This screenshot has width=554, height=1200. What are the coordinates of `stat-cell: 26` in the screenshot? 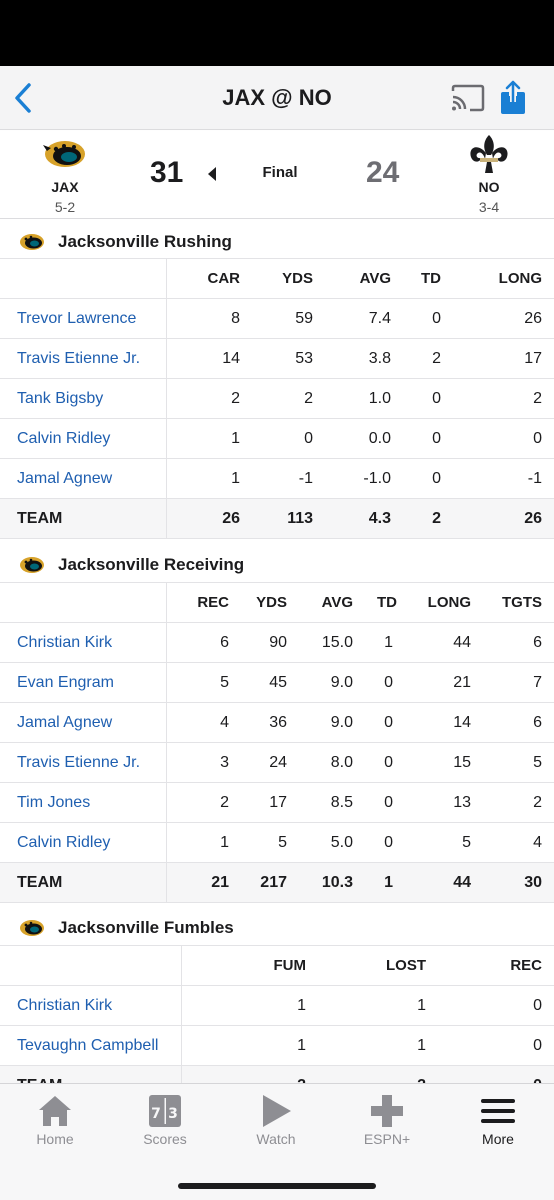 It's located at (209, 518).